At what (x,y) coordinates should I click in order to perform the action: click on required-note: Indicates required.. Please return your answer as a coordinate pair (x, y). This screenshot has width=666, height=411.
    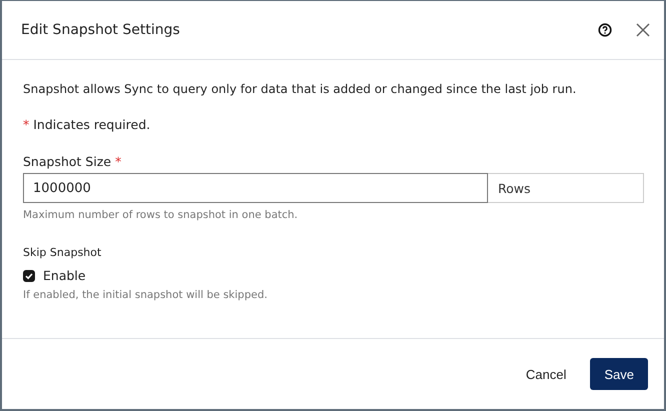
    Looking at the image, I should click on (91, 124).